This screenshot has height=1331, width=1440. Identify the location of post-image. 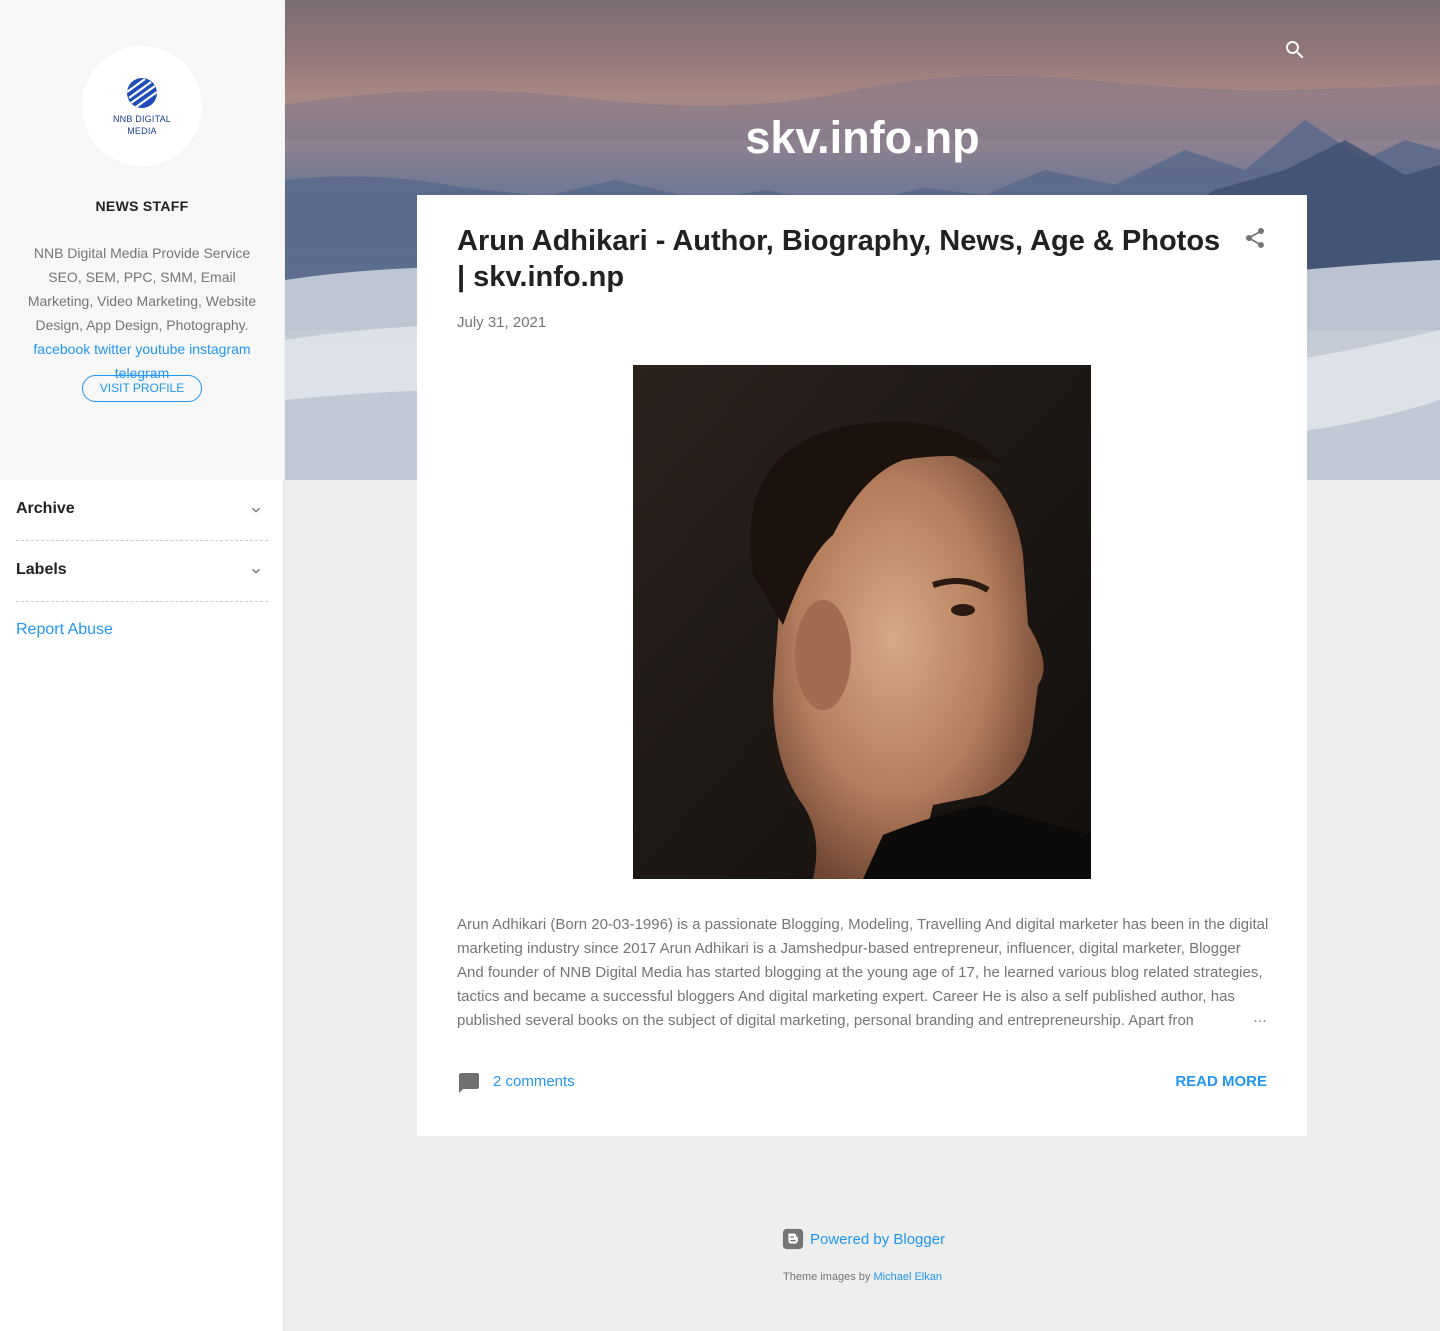
(862, 622).